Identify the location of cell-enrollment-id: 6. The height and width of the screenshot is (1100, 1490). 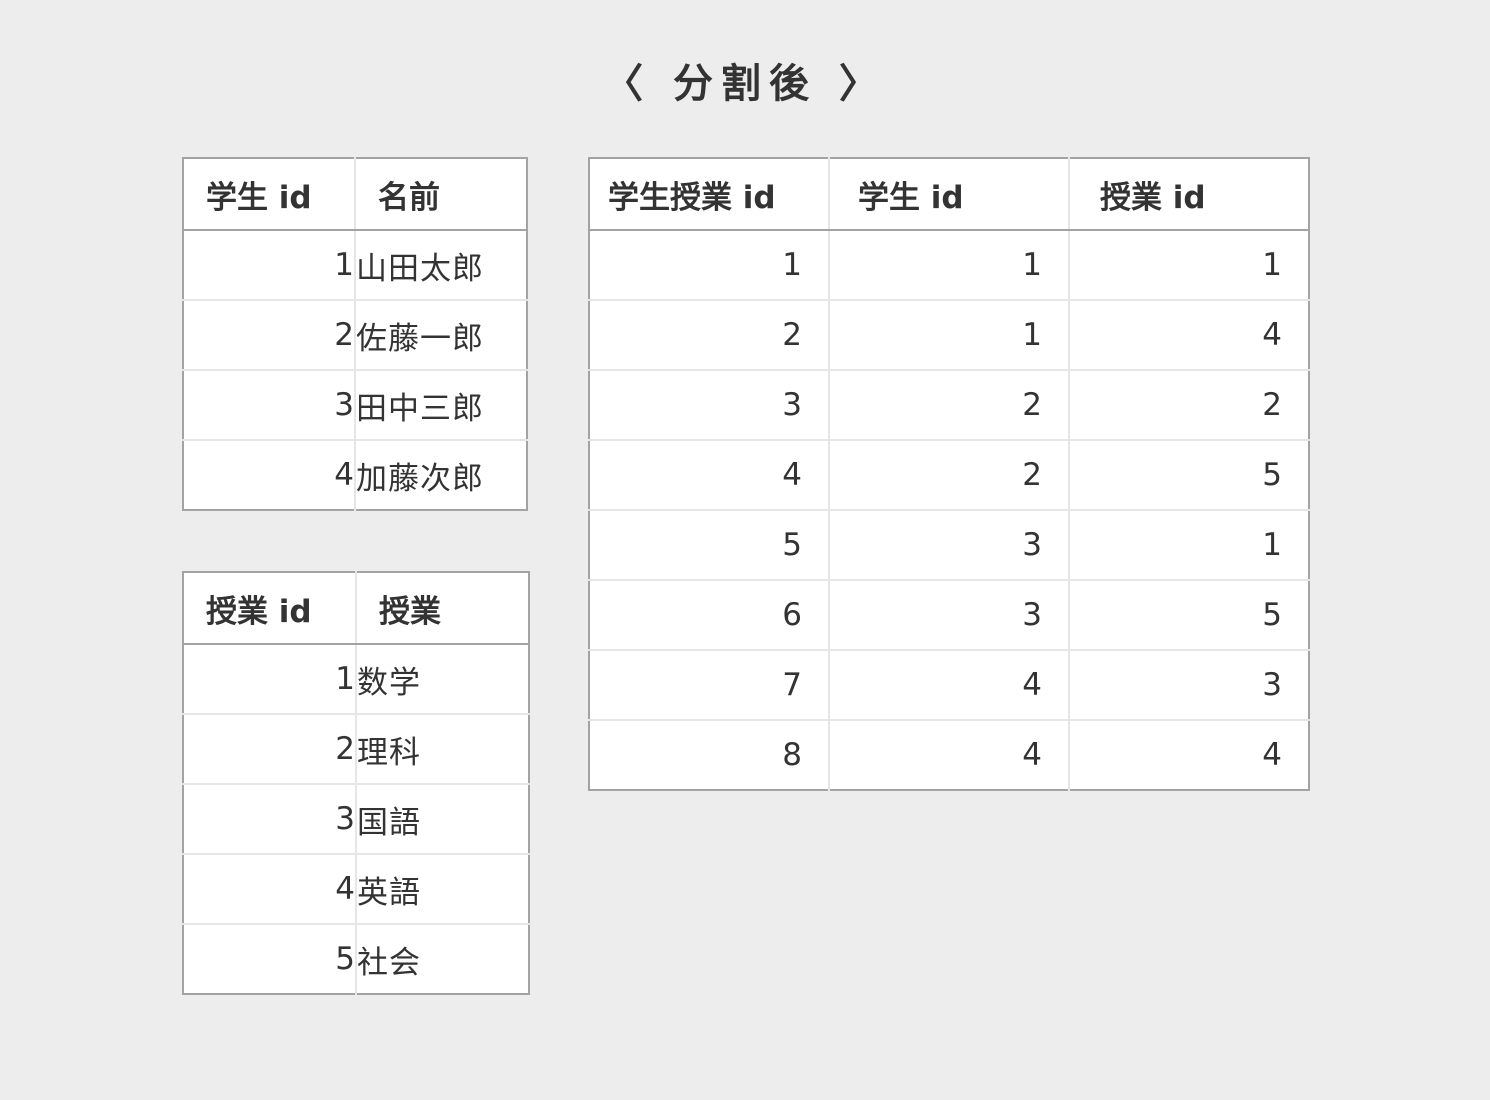
(709, 614).